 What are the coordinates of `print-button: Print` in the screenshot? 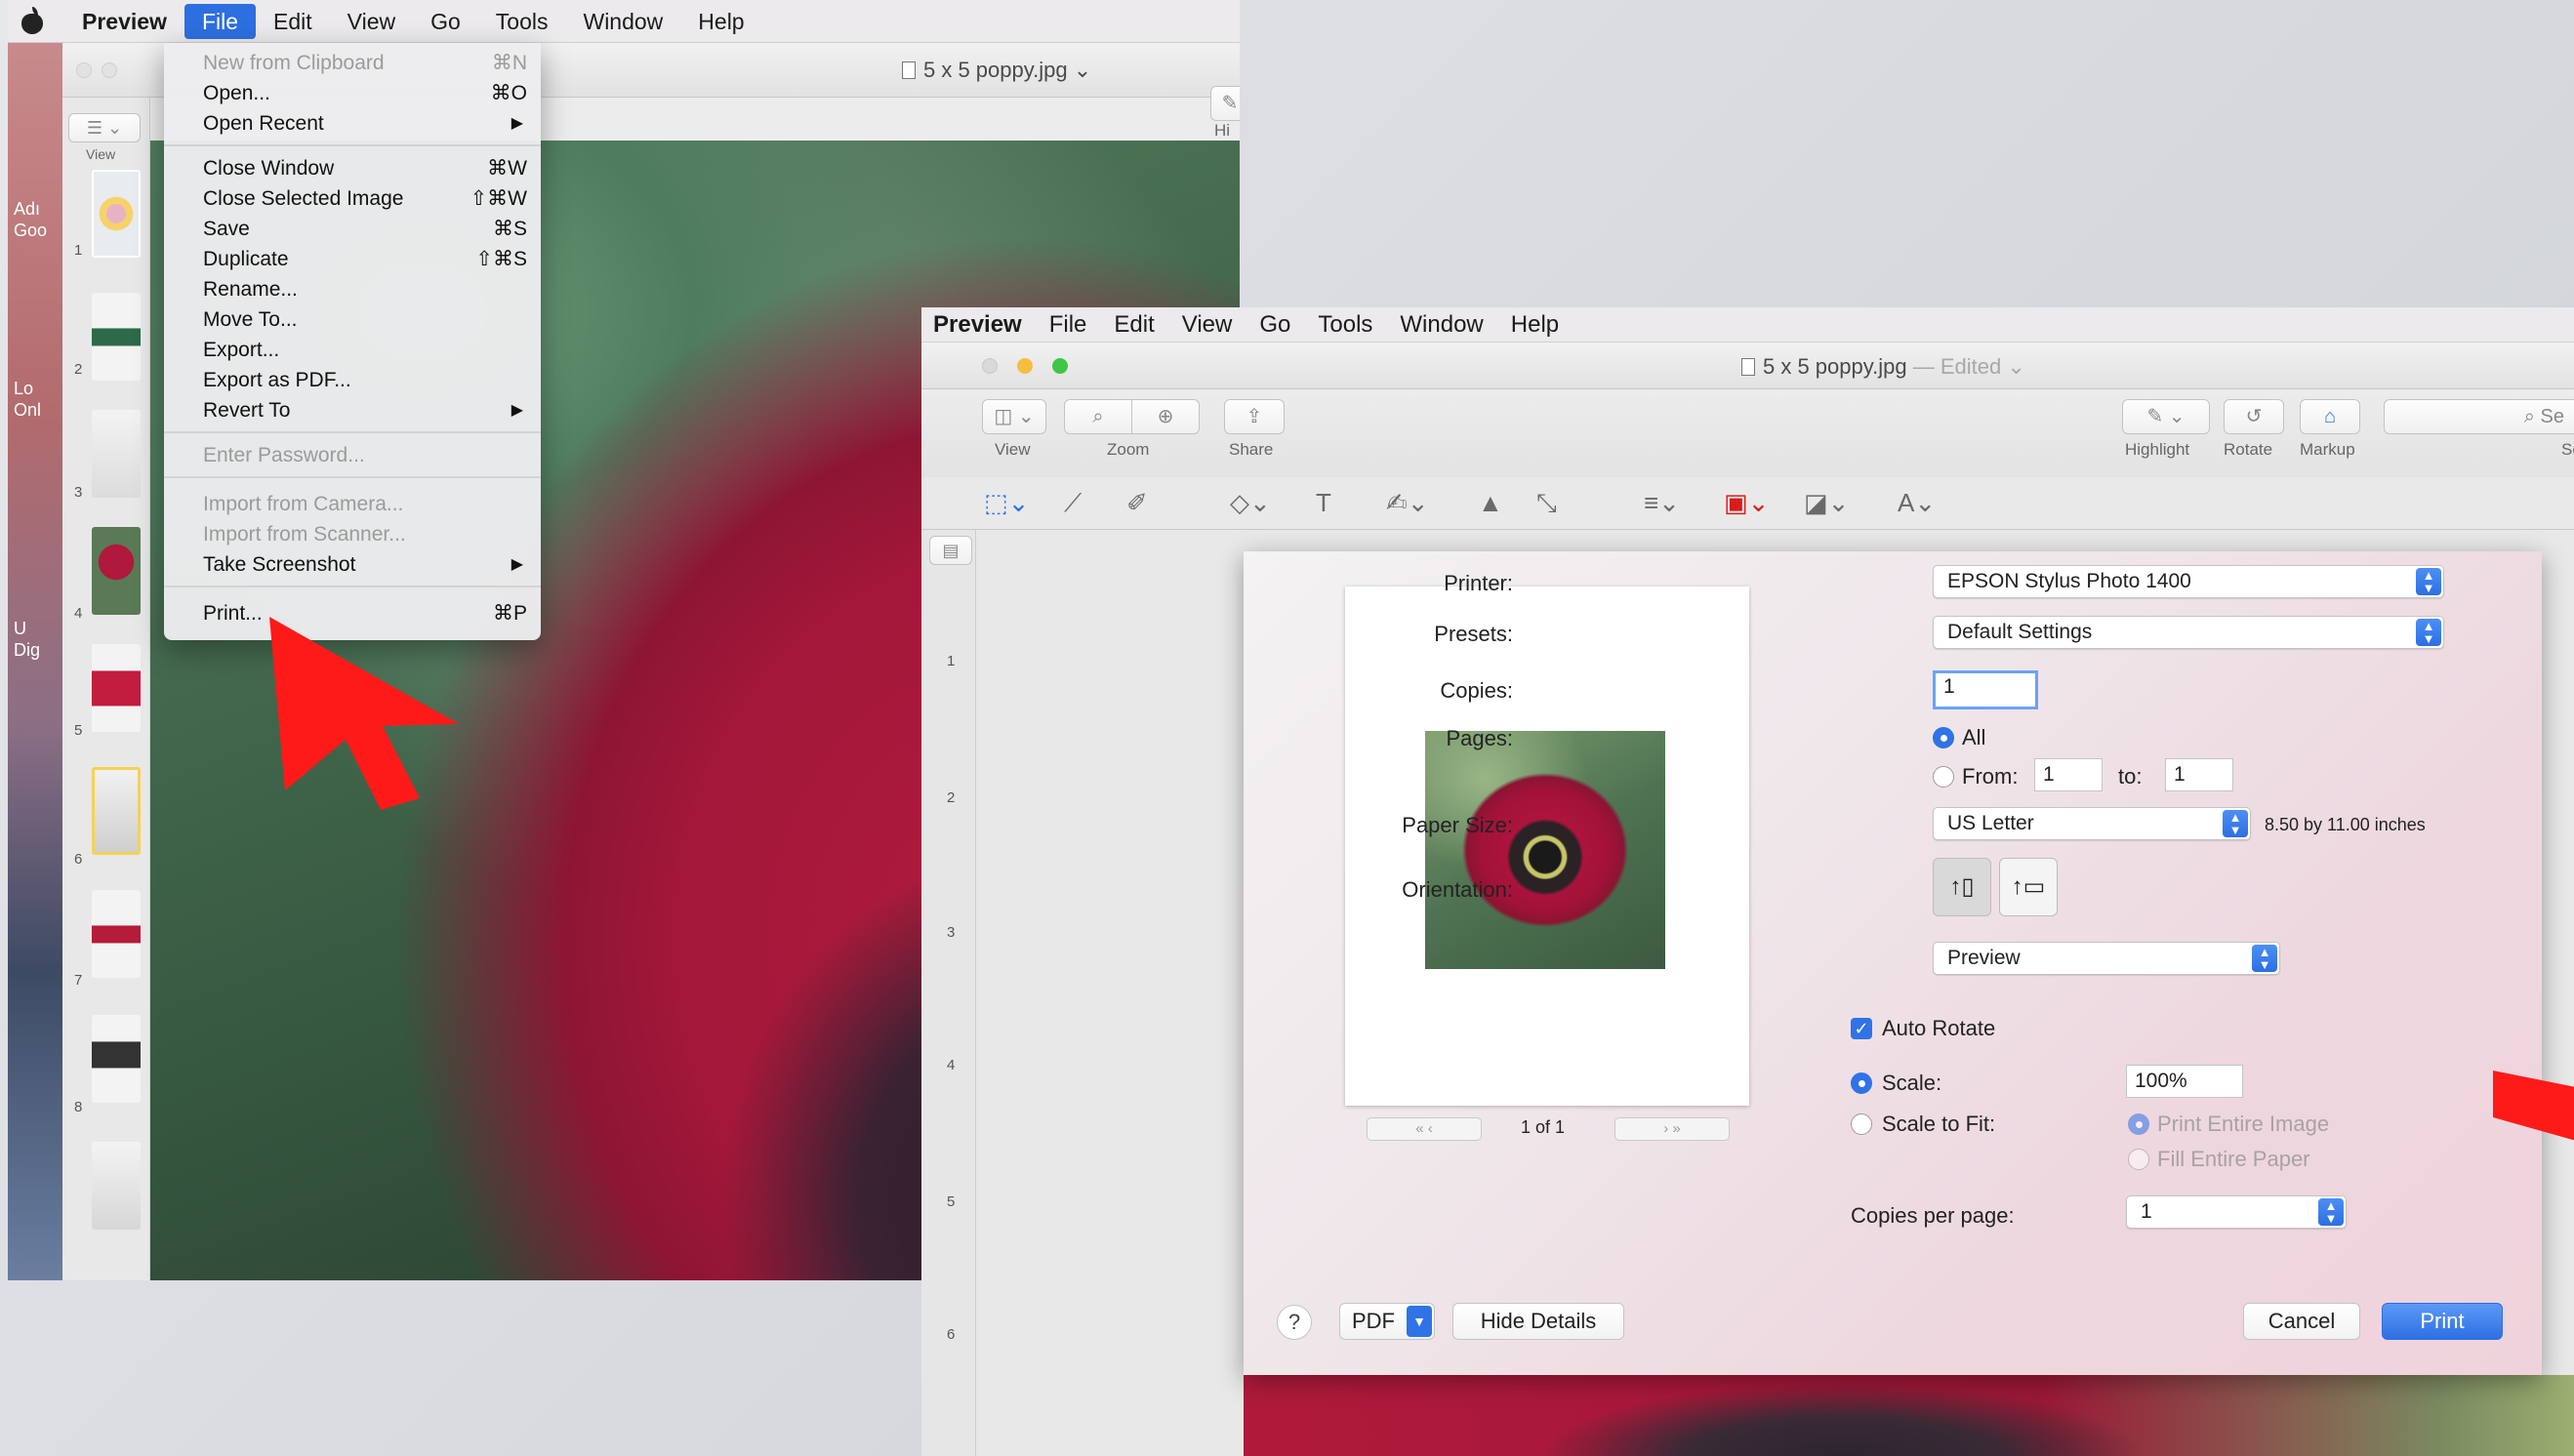 It's located at (2442, 1321).